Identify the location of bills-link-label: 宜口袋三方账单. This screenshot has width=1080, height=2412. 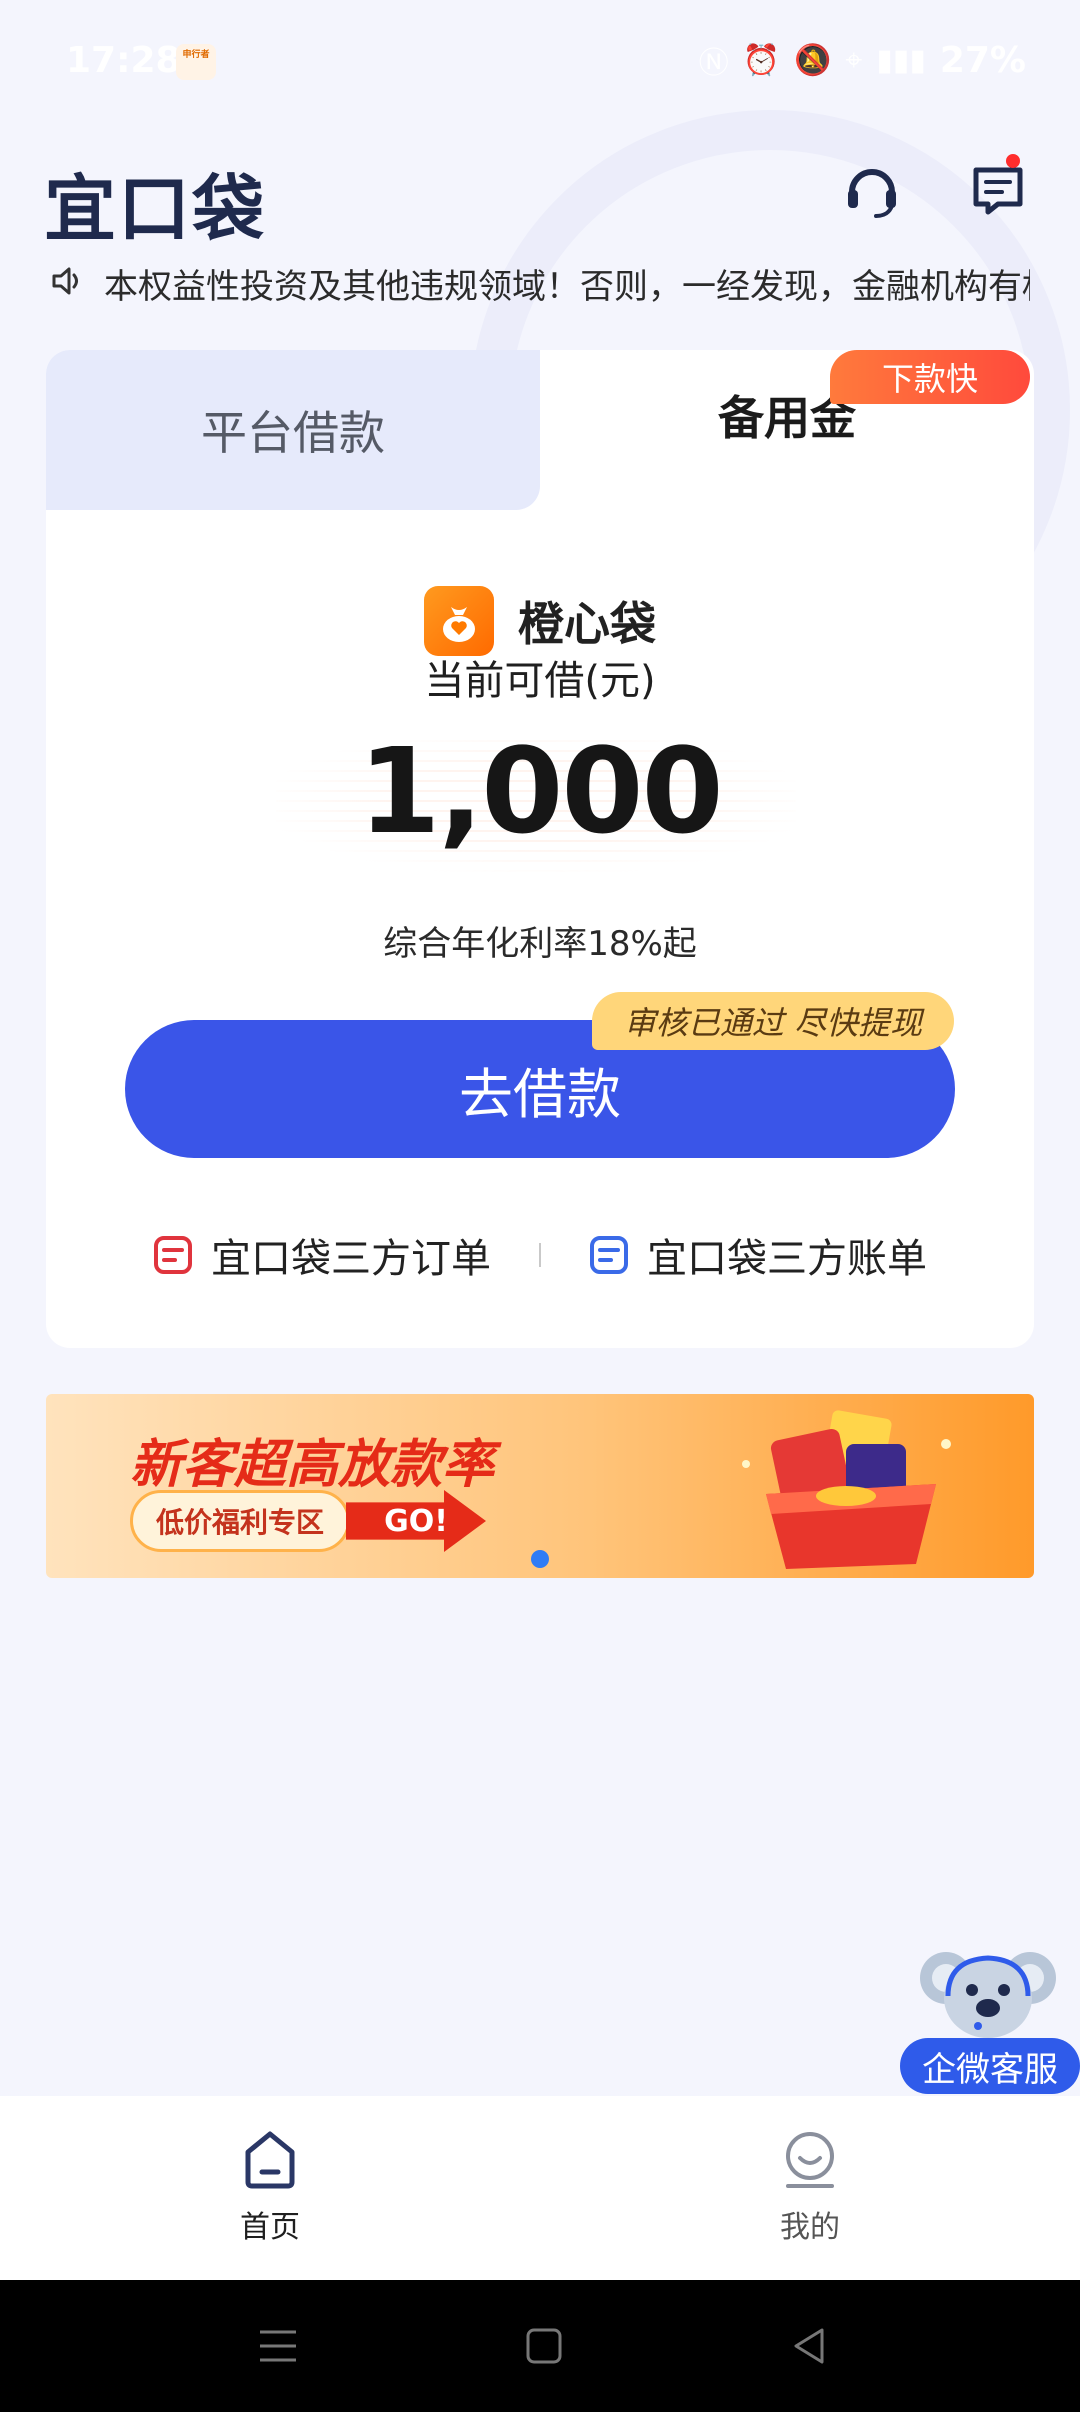
(787, 1259).